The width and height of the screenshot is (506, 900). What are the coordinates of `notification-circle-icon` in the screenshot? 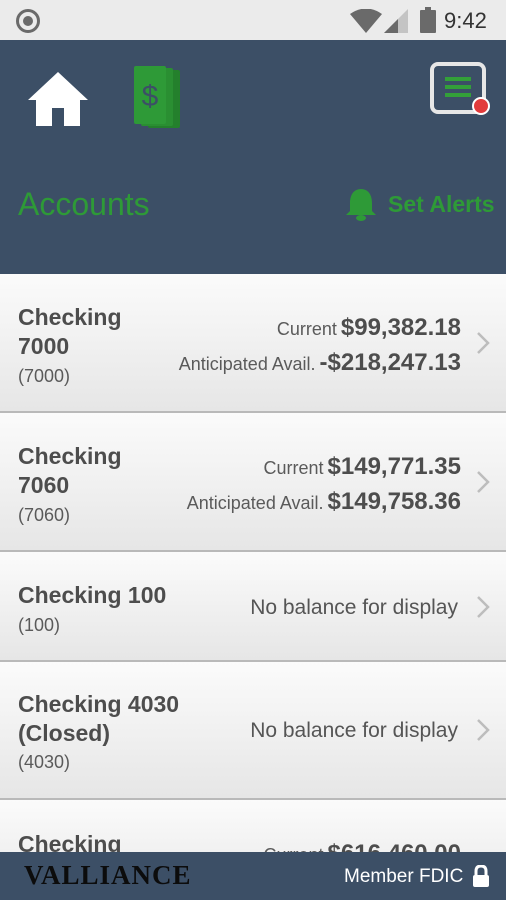 It's located at (28, 21).